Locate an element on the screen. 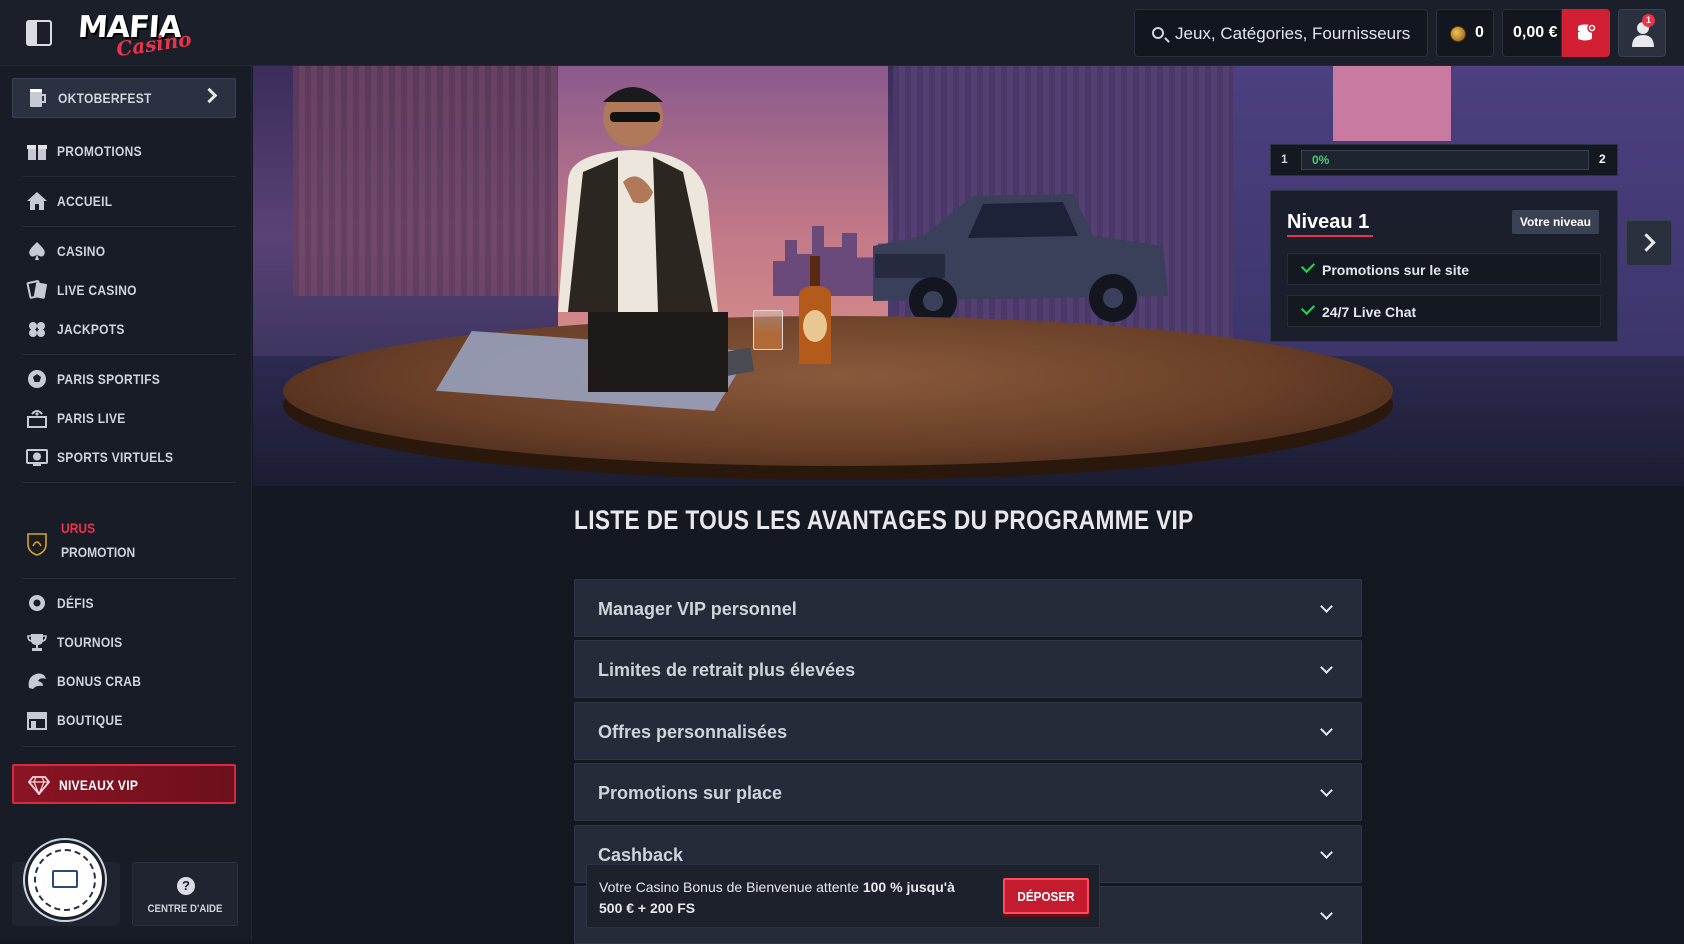 Image resolution: width=1684 pixels, height=944 pixels. current-level-badge: Votre niveau is located at coordinates (1555, 222).